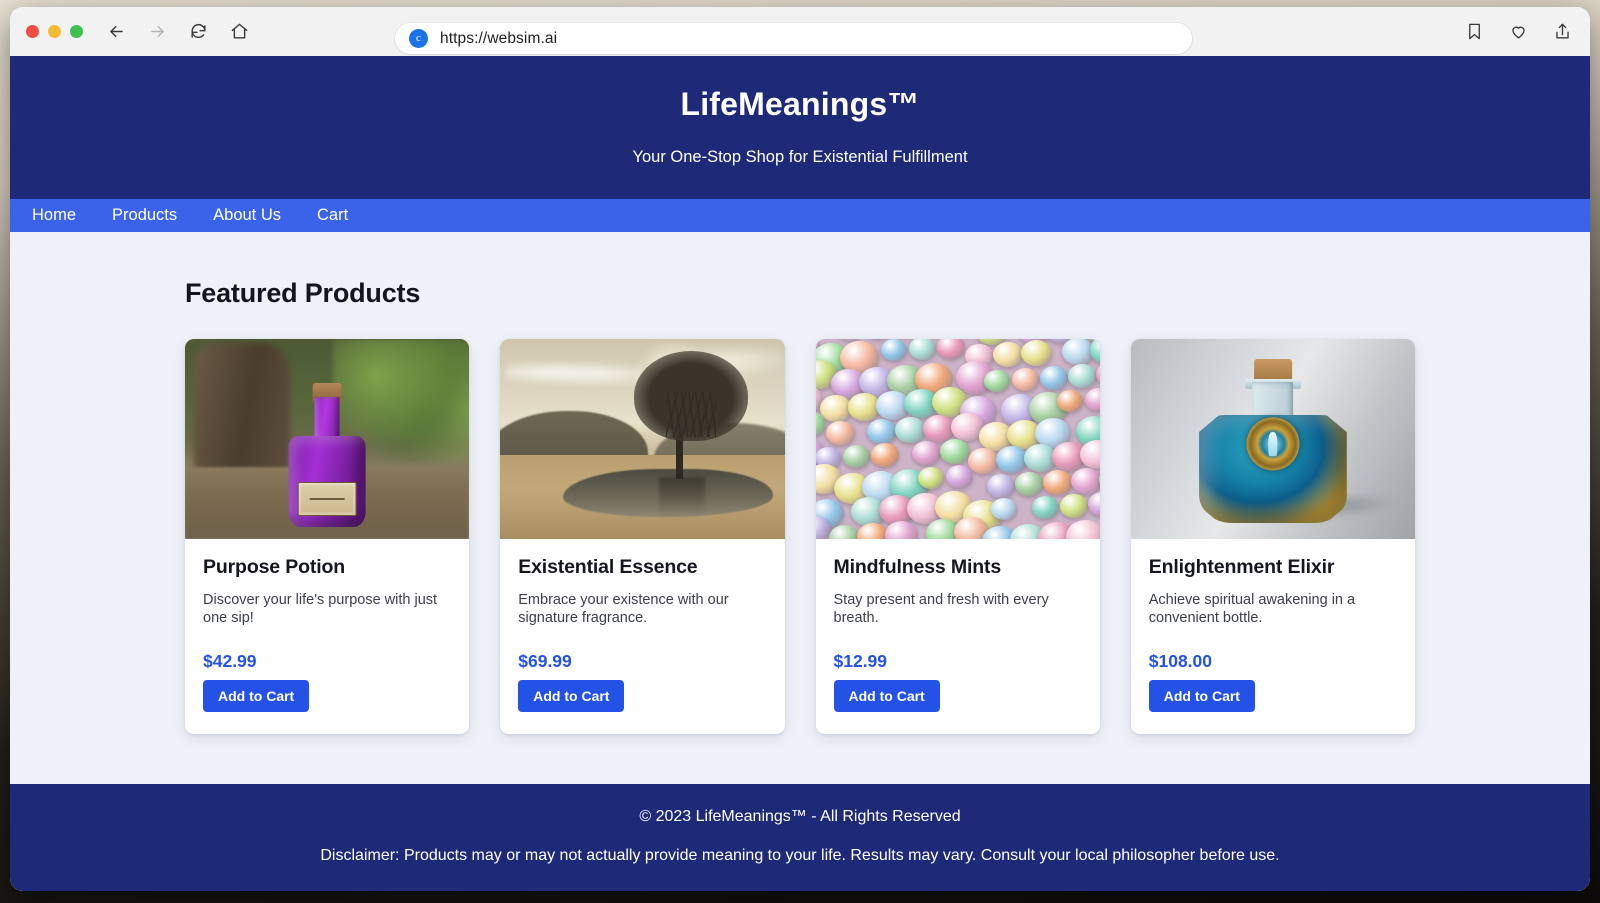  Describe the element at coordinates (303, 293) in the screenshot. I see `section-title: Featured Products` at that location.